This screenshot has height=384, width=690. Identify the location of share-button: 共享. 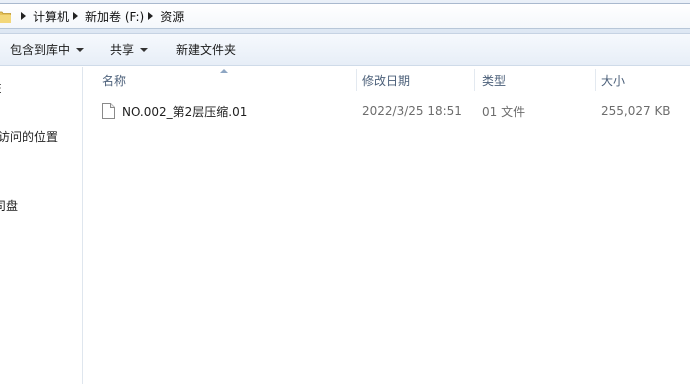
(129, 50).